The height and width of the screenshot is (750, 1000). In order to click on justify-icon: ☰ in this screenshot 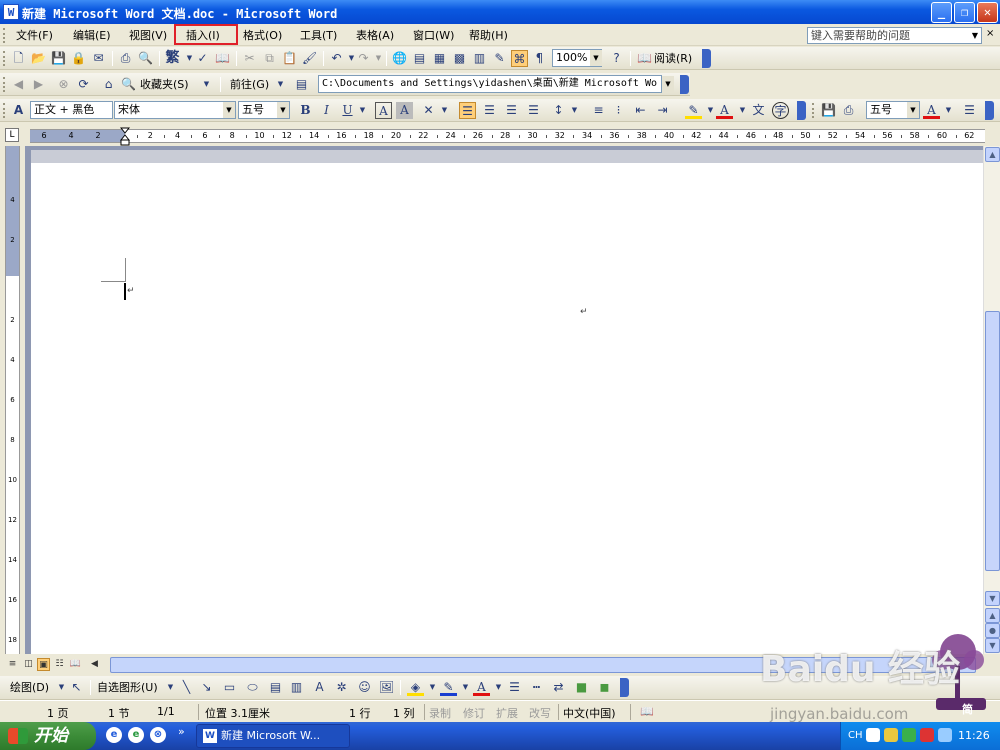, I will do `click(533, 110)`.